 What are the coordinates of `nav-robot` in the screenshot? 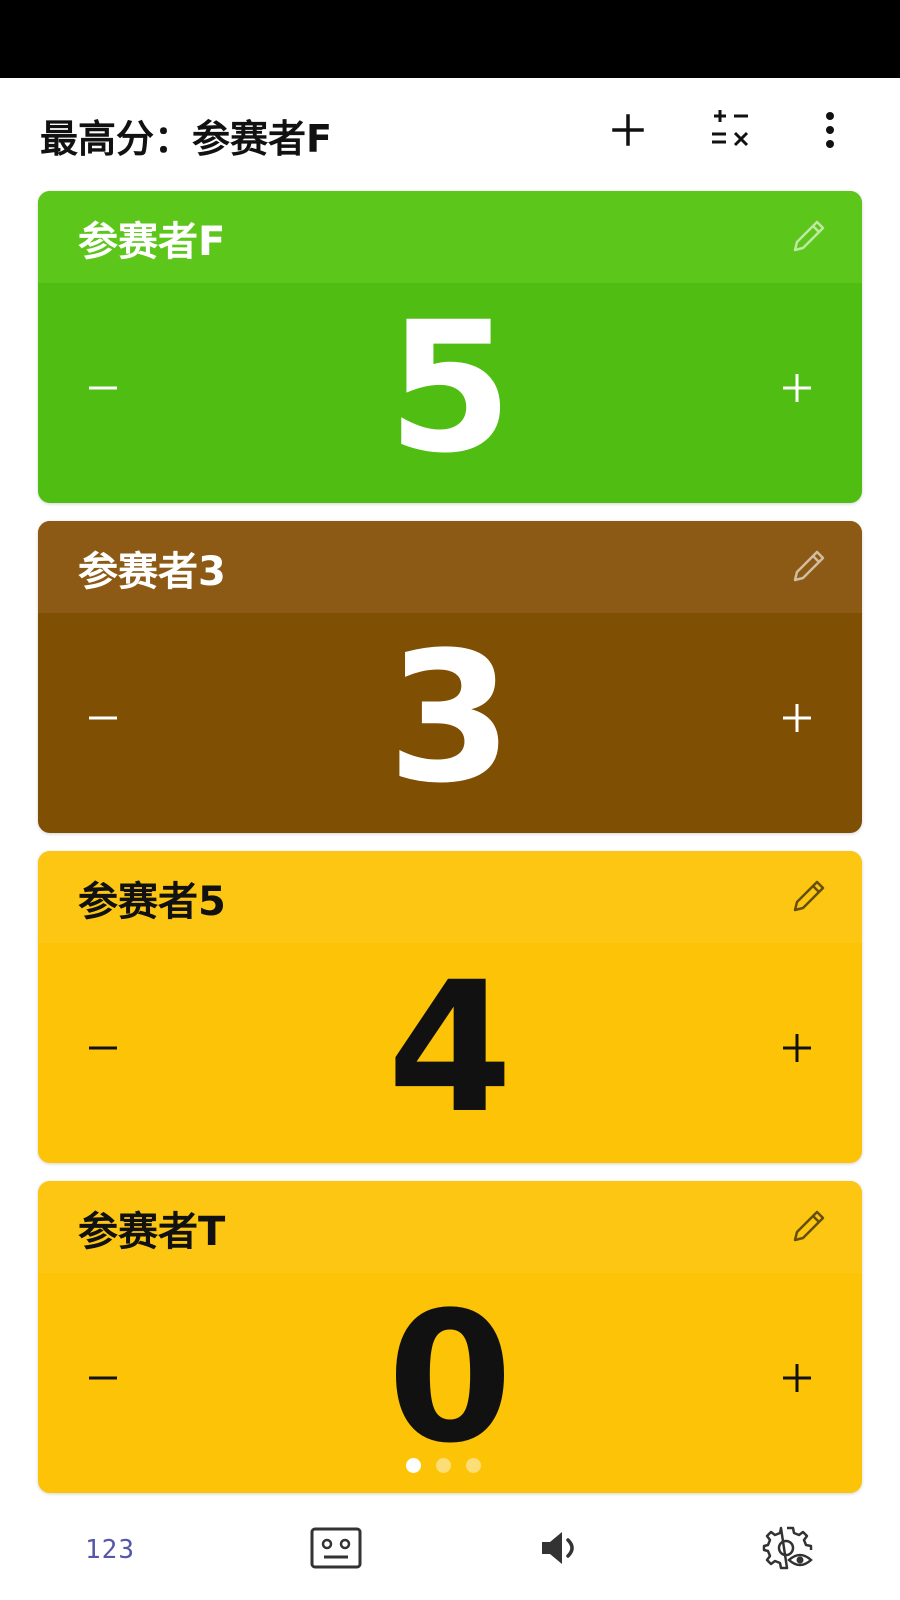 It's located at (336, 1550).